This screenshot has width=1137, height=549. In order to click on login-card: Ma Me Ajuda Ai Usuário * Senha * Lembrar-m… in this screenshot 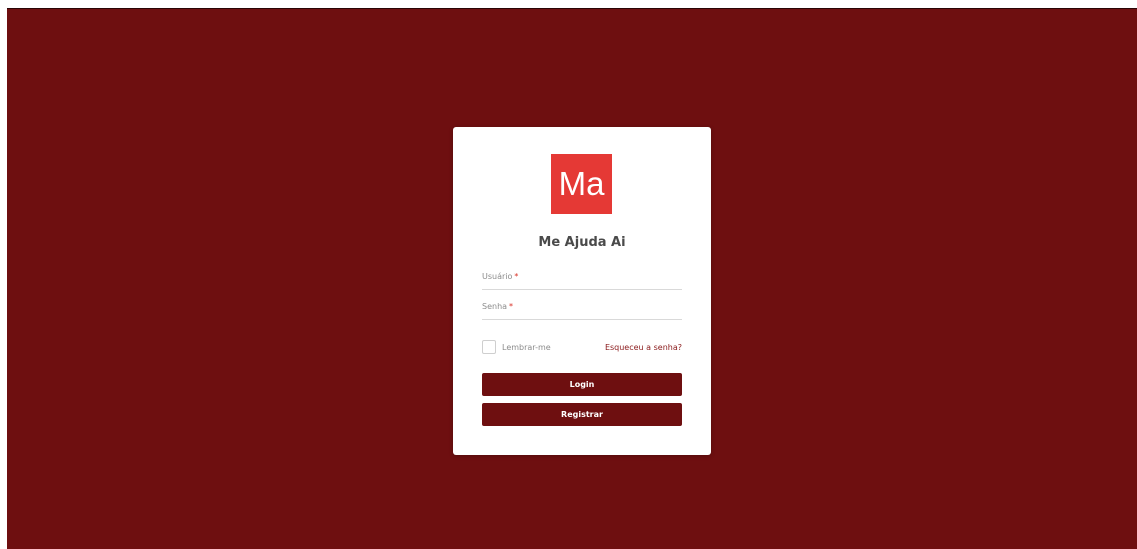, I will do `click(582, 291)`.